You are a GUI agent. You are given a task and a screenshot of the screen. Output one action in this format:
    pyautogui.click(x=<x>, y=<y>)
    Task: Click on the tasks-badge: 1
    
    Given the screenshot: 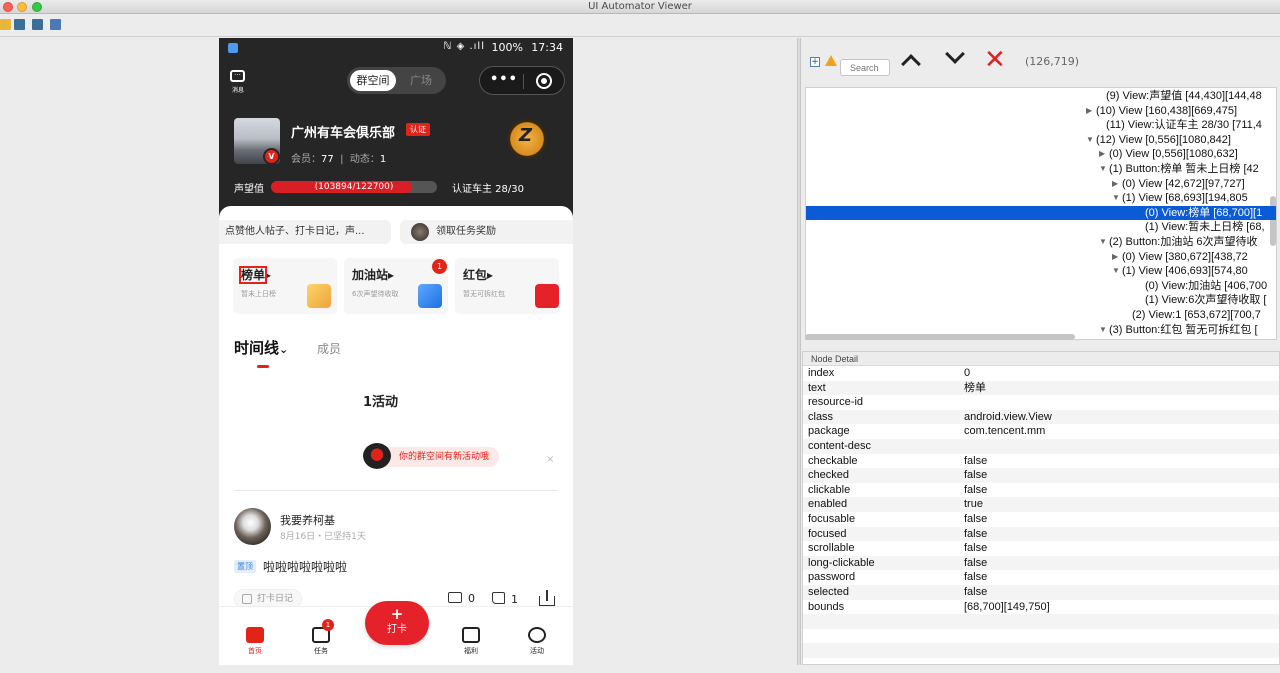 What is the action you would take?
    pyautogui.click(x=328, y=625)
    